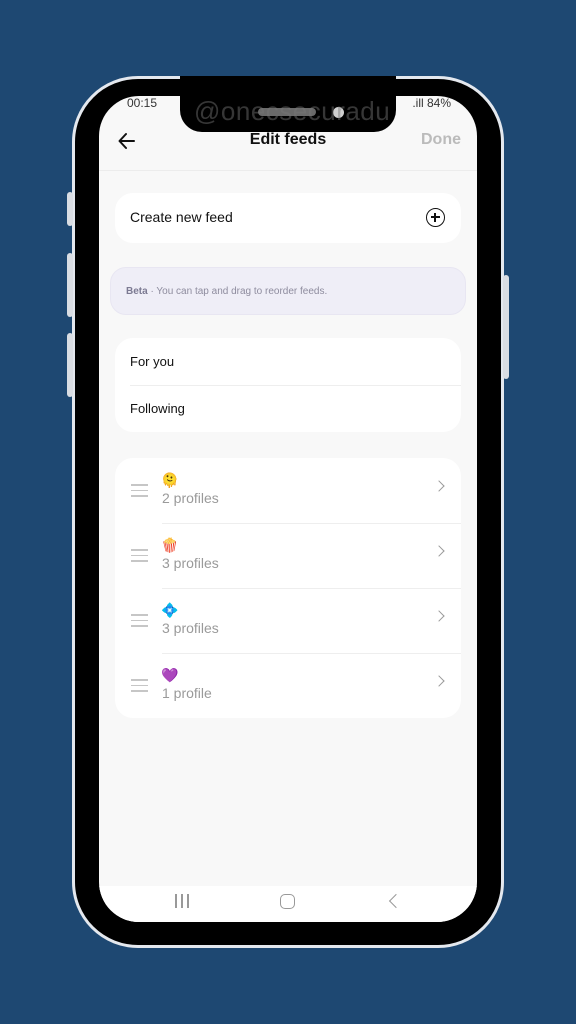 The height and width of the screenshot is (1024, 576). Describe the element at coordinates (142, 103) in the screenshot. I see `status-time: 00:15` at that location.